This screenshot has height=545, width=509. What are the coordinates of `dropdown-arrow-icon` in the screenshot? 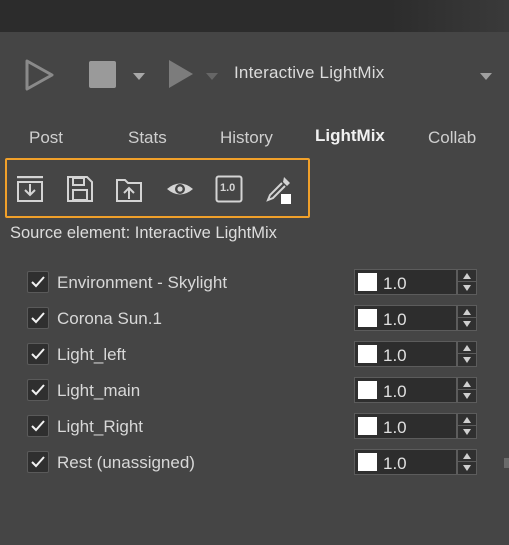 It's located at (486, 78).